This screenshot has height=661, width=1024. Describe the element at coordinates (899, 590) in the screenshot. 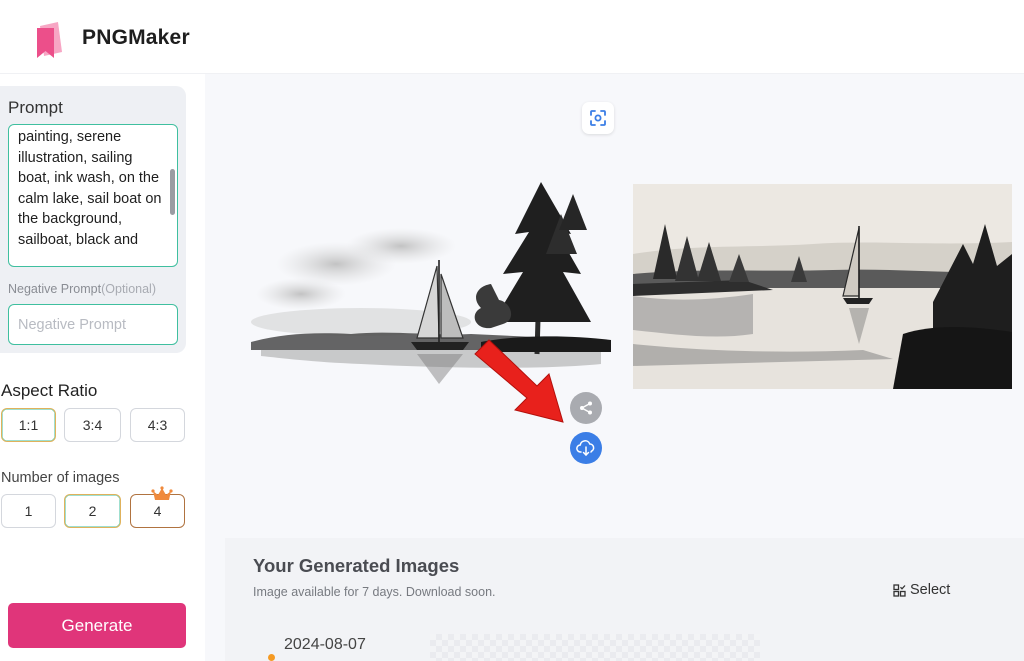

I see `select-grid-icon` at that location.